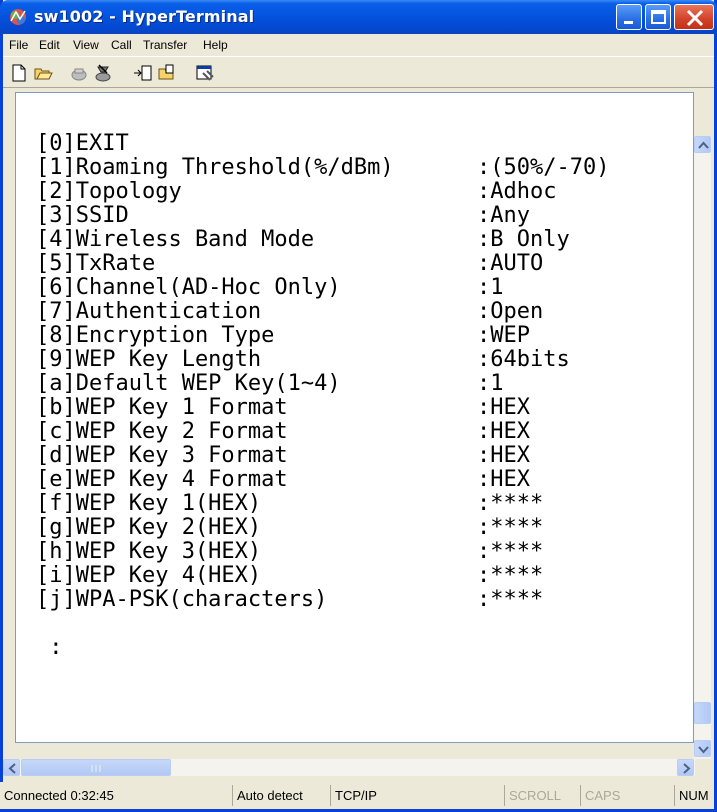 The image size is (717, 812). What do you see at coordinates (18, 17) in the screenshot?
I see `hyperterminal-icon` at bounding box center [18, 17].